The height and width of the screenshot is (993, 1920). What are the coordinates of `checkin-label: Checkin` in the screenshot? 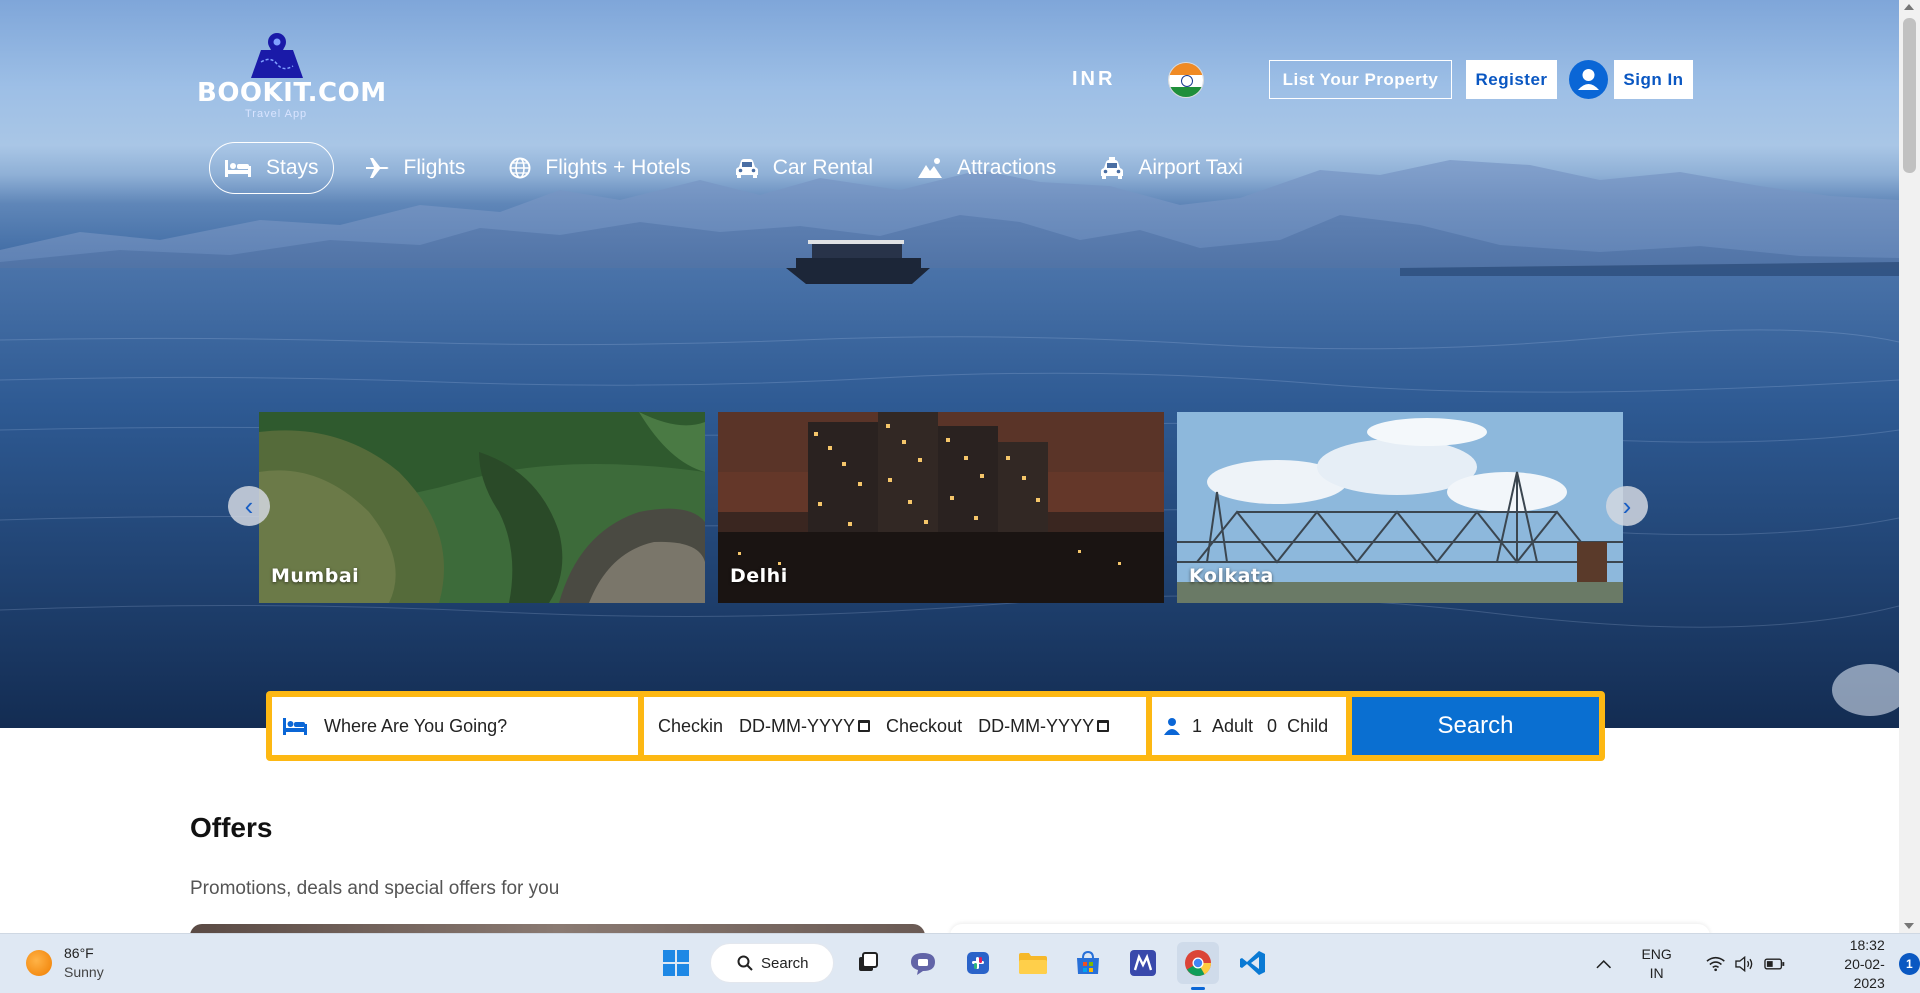 It's located at (691, 725).